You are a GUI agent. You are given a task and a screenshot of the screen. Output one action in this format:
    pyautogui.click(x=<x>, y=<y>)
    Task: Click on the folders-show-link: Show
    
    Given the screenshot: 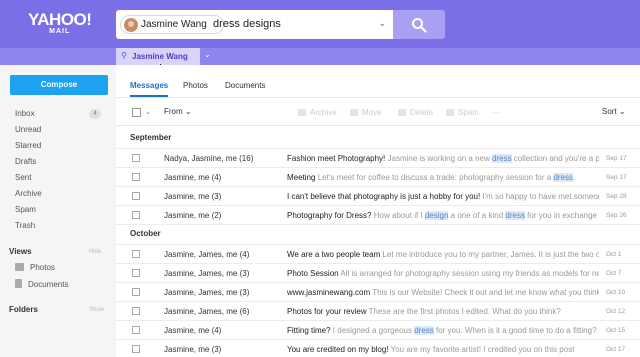 What is the action you would take?
    pyautogui.click(x=96, y=310)
    